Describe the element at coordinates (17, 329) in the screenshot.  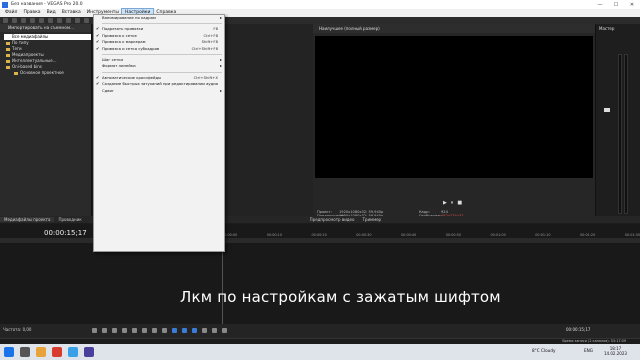
I see `playback-rate: Частота: 0,00` at that location.